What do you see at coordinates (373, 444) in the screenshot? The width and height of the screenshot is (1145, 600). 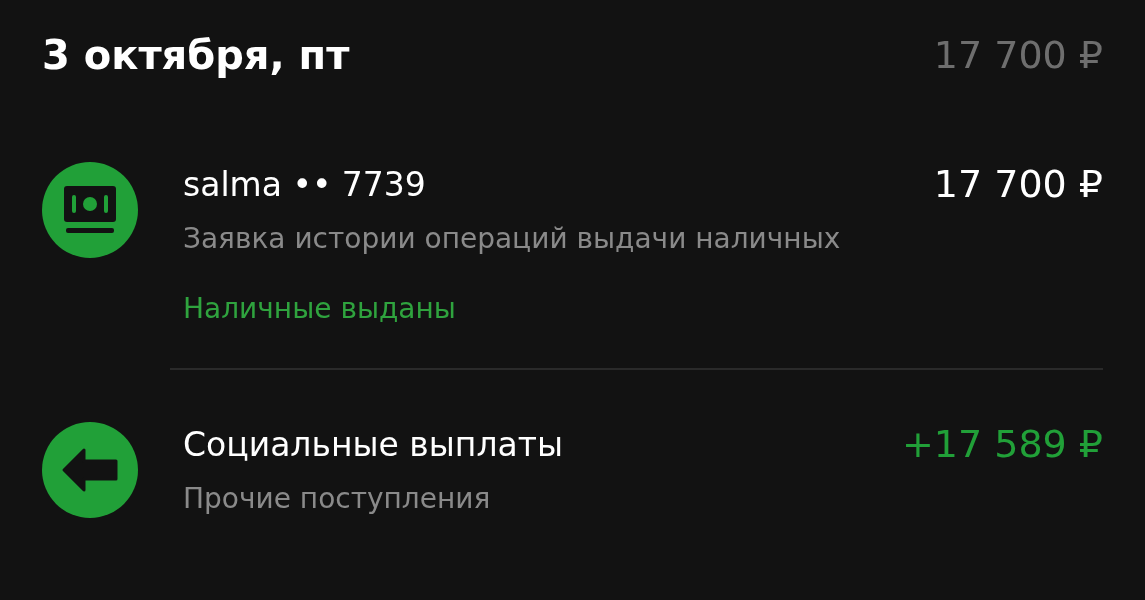 I see `operation-title: Социальные выплаты` at bounding box center [373, 444].